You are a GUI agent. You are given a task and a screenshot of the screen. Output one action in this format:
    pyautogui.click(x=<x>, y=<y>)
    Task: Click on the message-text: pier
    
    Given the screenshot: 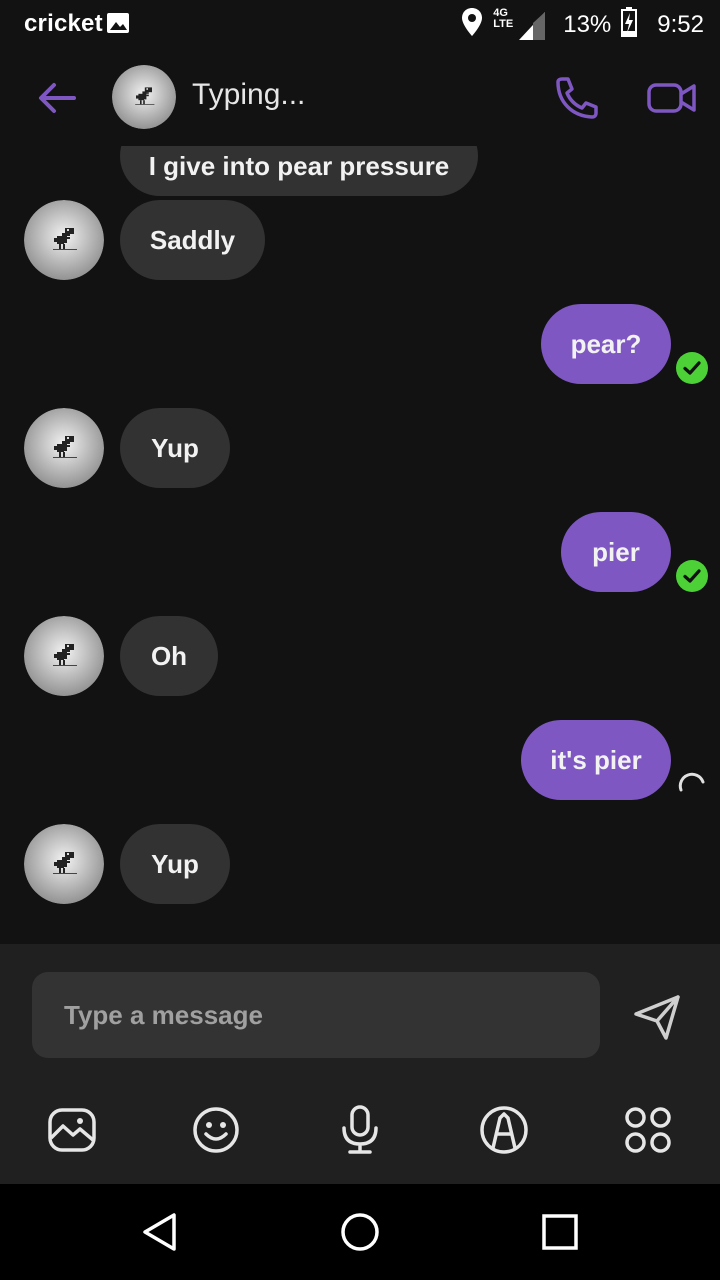 What is the action you would take?
    pyautogui.click(x=616, y=551)
    